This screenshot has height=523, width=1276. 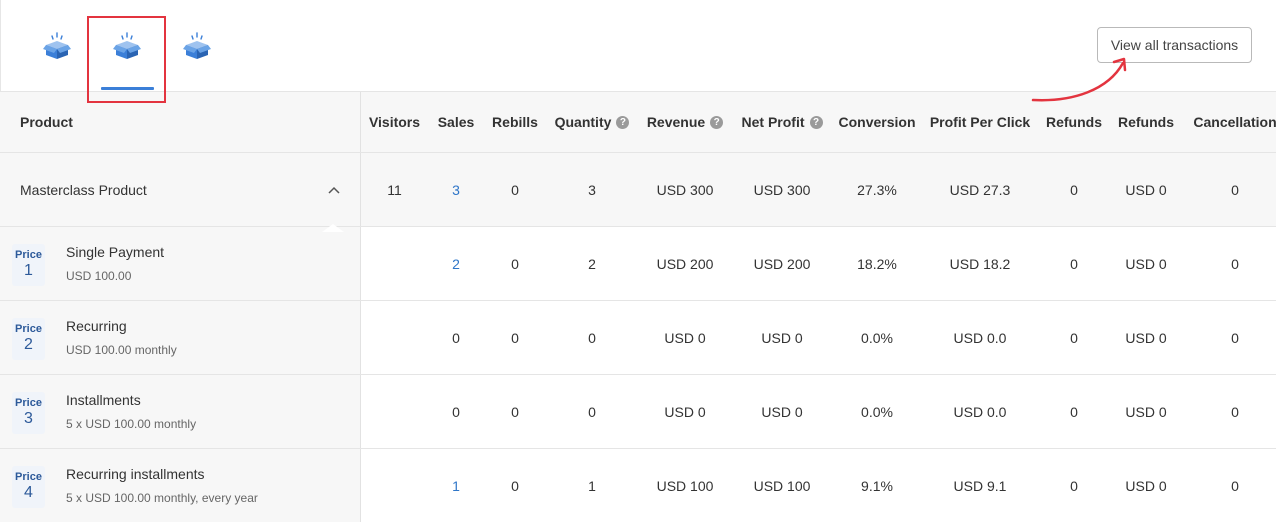 I want to click on annotation-arrow, so click(x=1079, y=79).